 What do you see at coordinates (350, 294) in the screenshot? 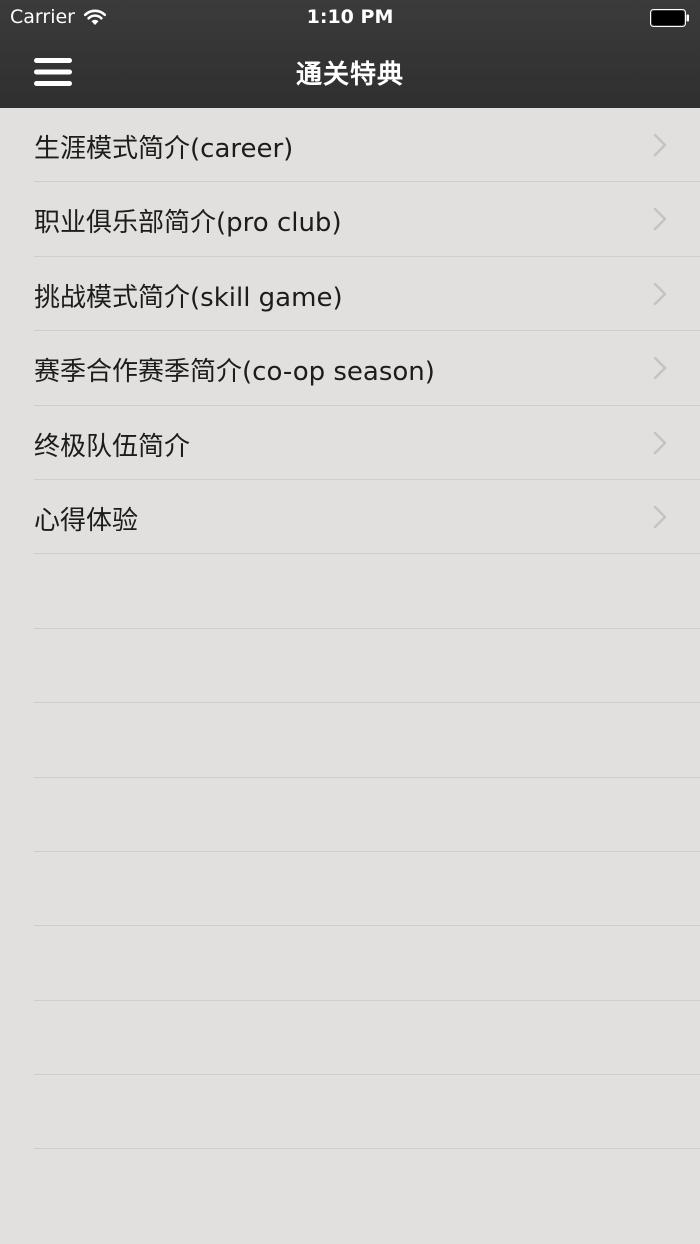
I see `list-item-skill-game: 挑战模式简介(skill game)` at bounding box center [350, 294].